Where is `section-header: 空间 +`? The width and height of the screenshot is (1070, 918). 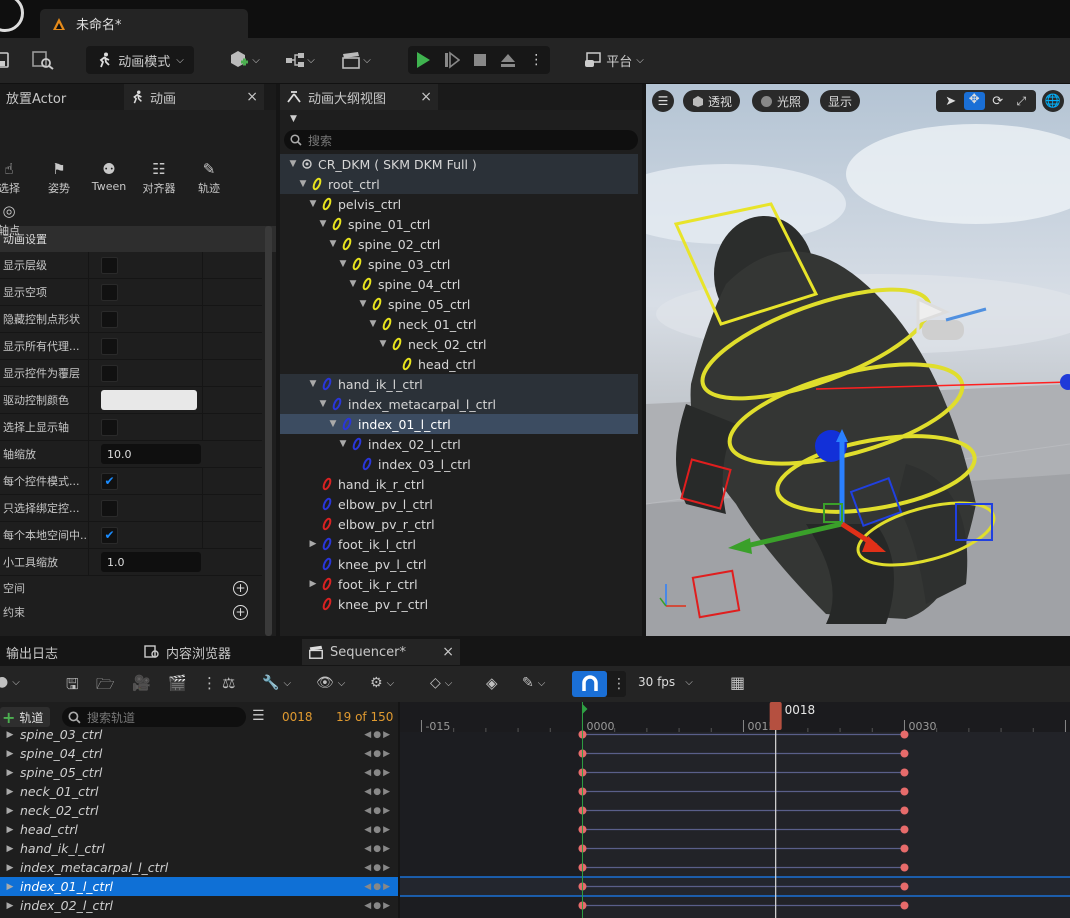
section-header: 空间 + is located at coordinates (131, 588).